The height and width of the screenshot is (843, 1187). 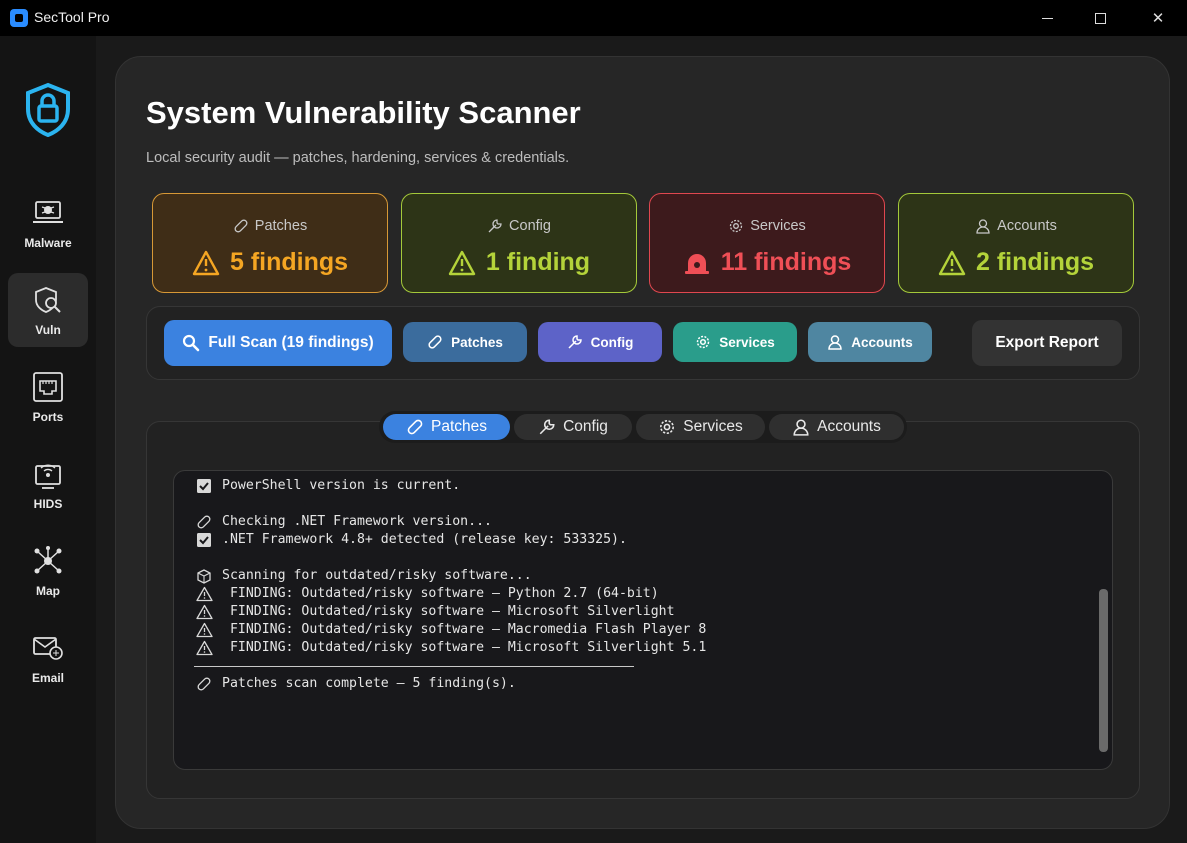 What do you see at coordinates (1100, 18) in the screenshot?
I see `maximize-button` at bounding box center [1100, 18].